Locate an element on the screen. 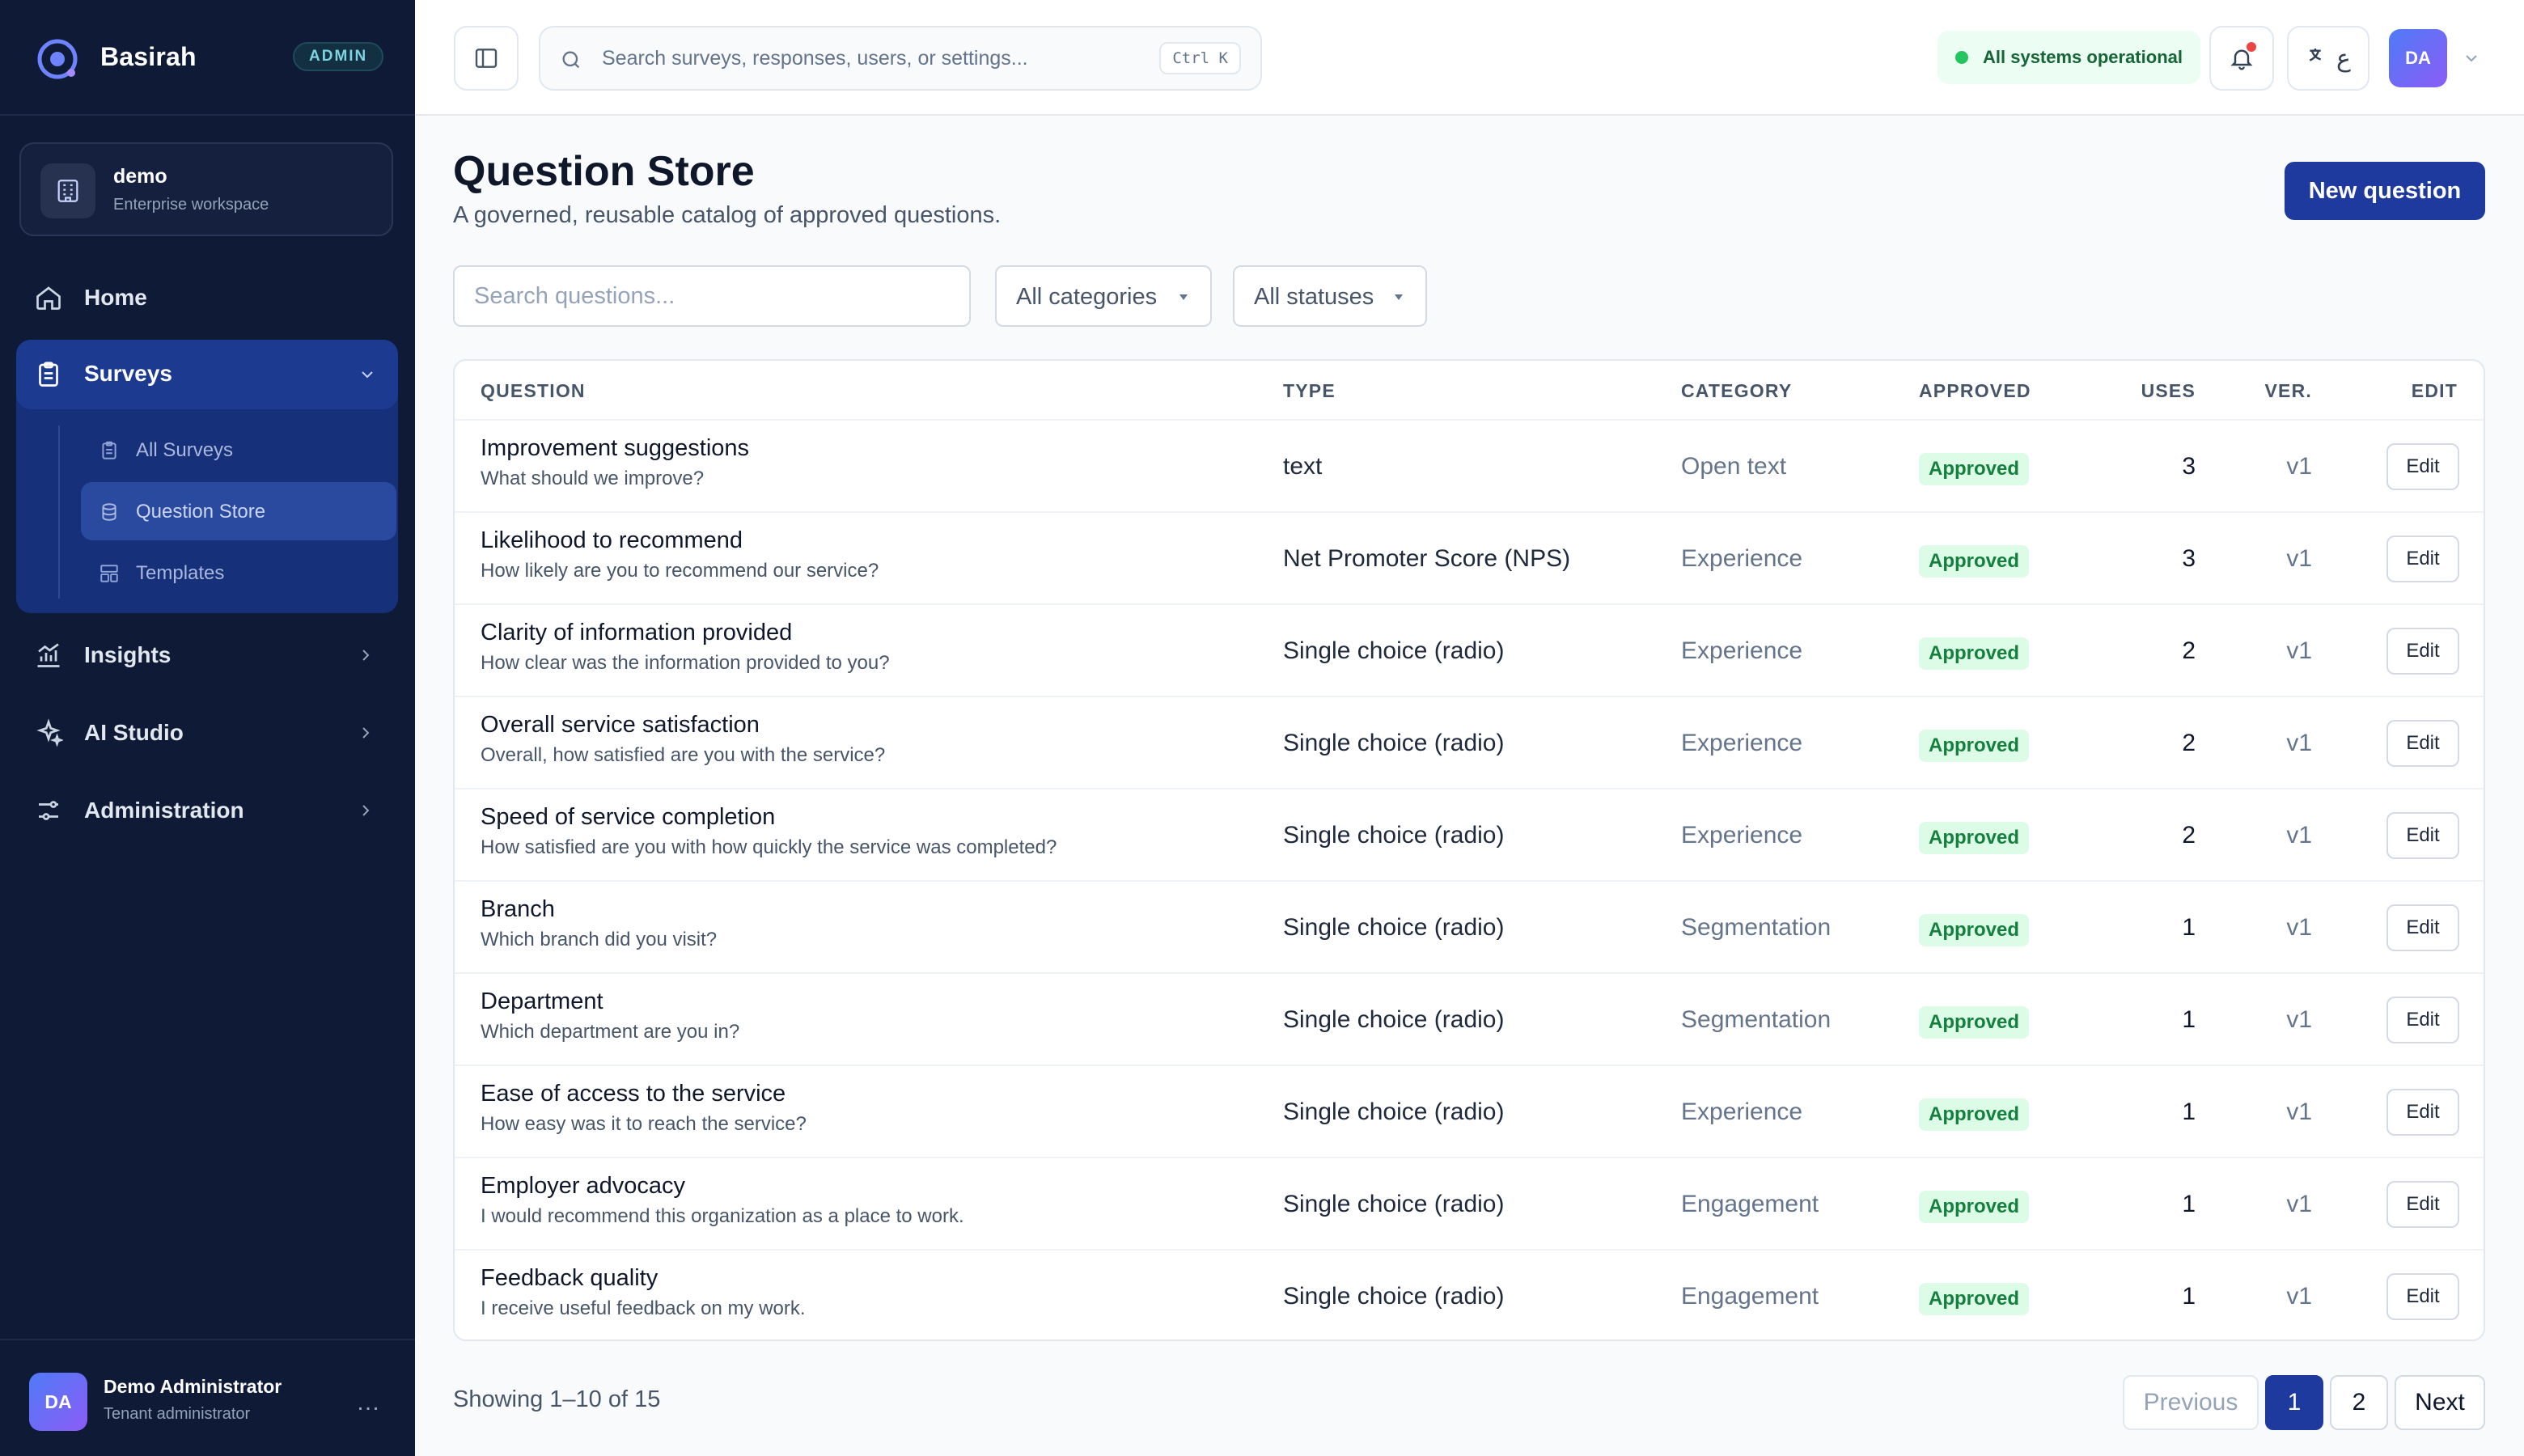 The height and width of the screenshot is (1456, 2524). page-1-button: 1 is located at coordinates (2294, 1402).